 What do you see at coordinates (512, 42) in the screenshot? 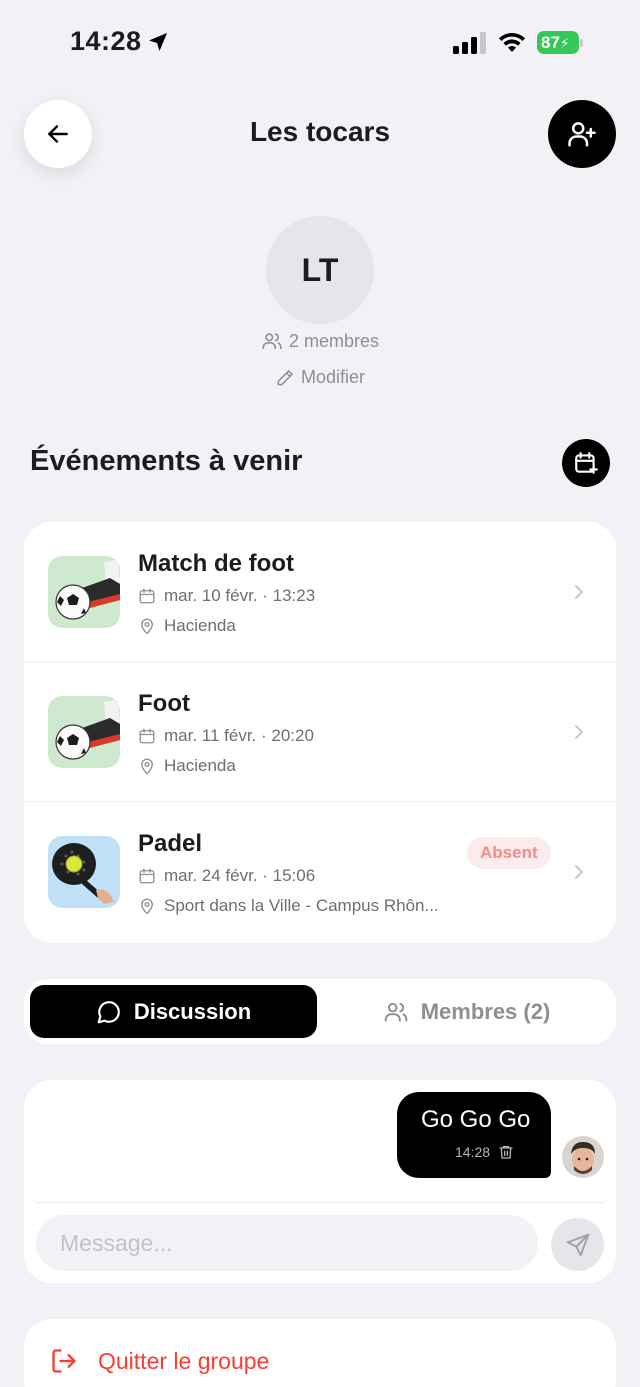
I see `wifi-icon` at bounding box center [512, 42].